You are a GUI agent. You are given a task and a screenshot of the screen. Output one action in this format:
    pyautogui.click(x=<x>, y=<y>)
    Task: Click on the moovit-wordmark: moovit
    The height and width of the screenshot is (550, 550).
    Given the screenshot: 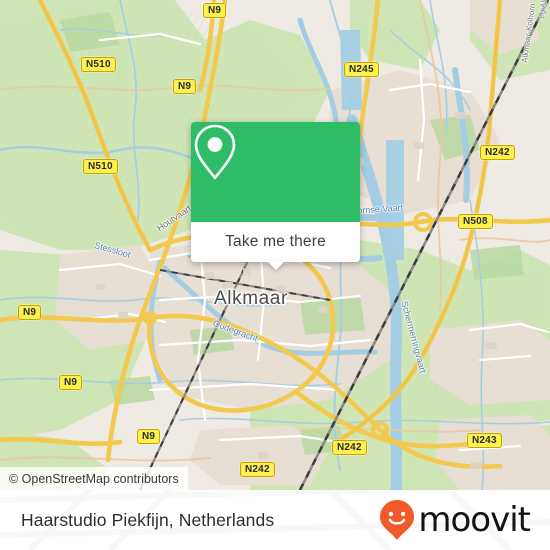 What is the action you would take?
    pyautogui.click(x=474, y=520)
    